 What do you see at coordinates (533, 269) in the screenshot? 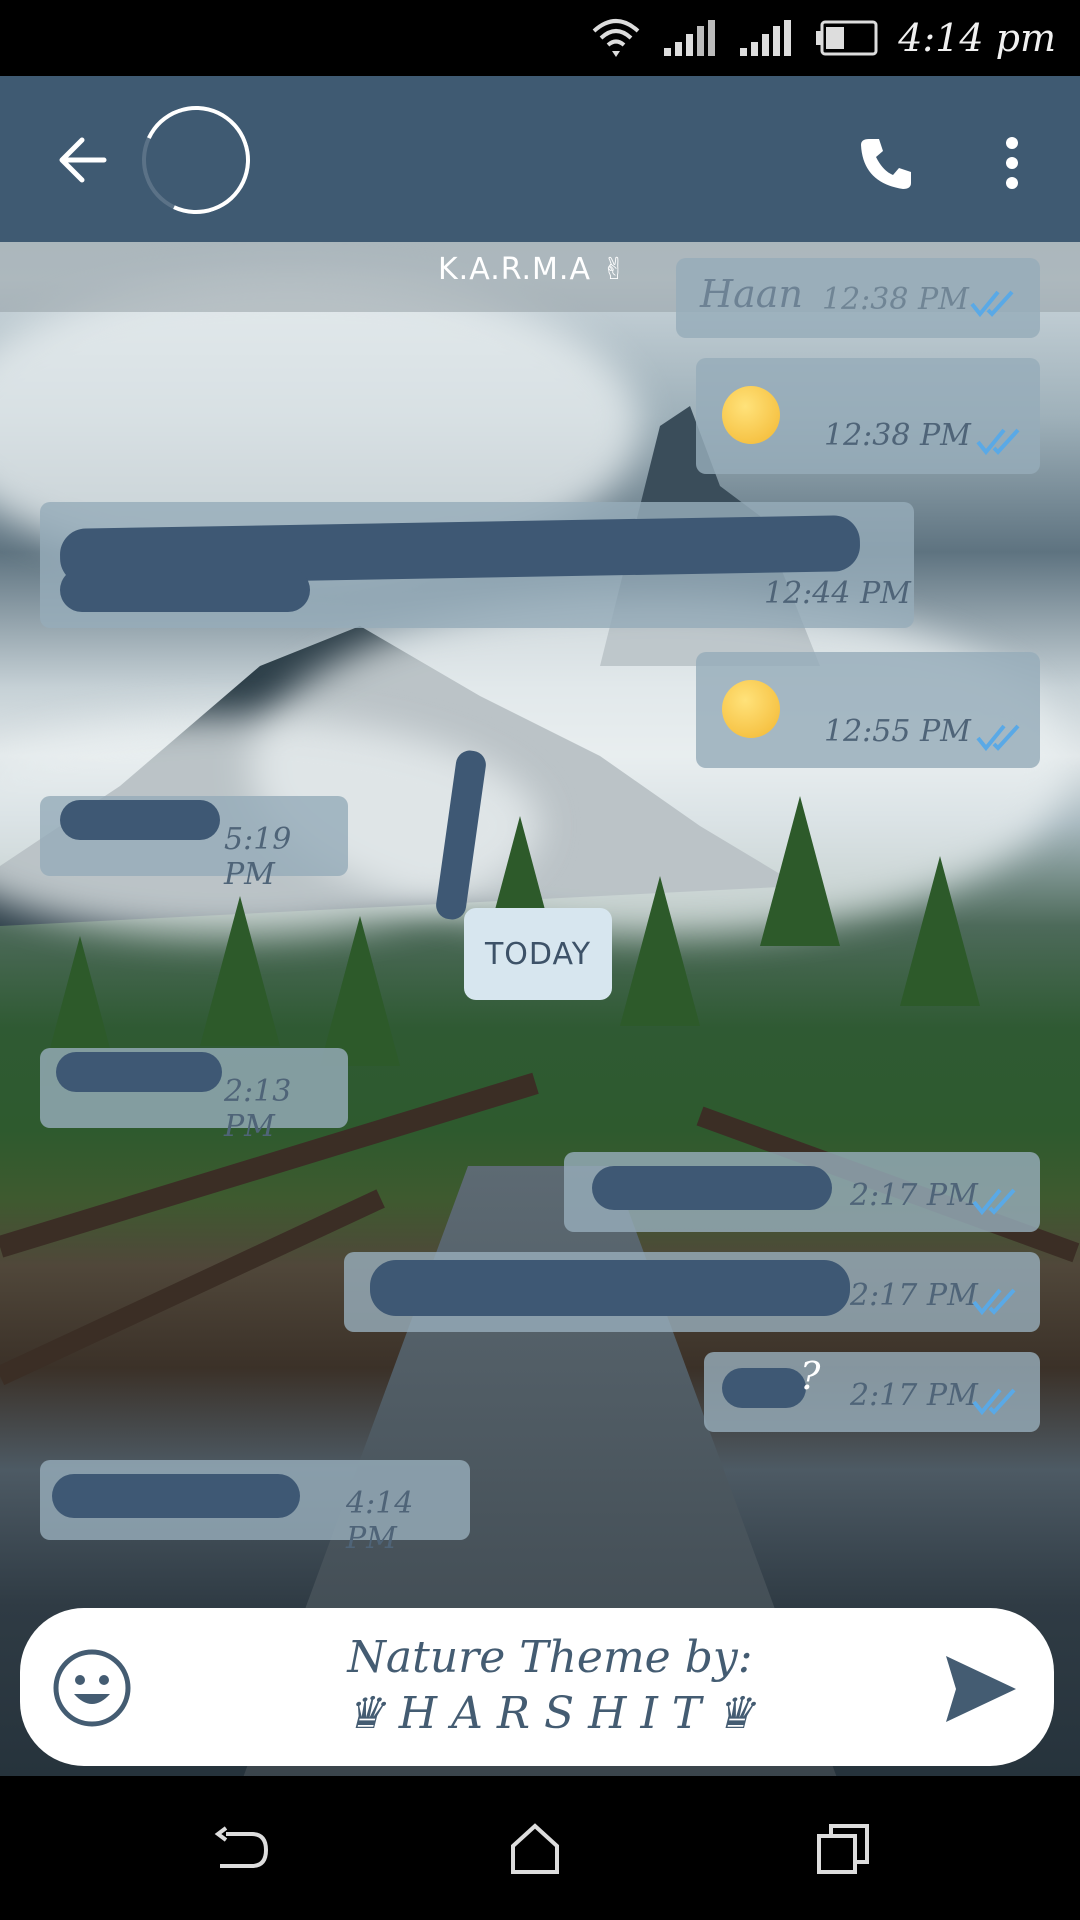
I see `contact-status-text: K.A.R.M.A ✌` at bounding box center [533, 269].